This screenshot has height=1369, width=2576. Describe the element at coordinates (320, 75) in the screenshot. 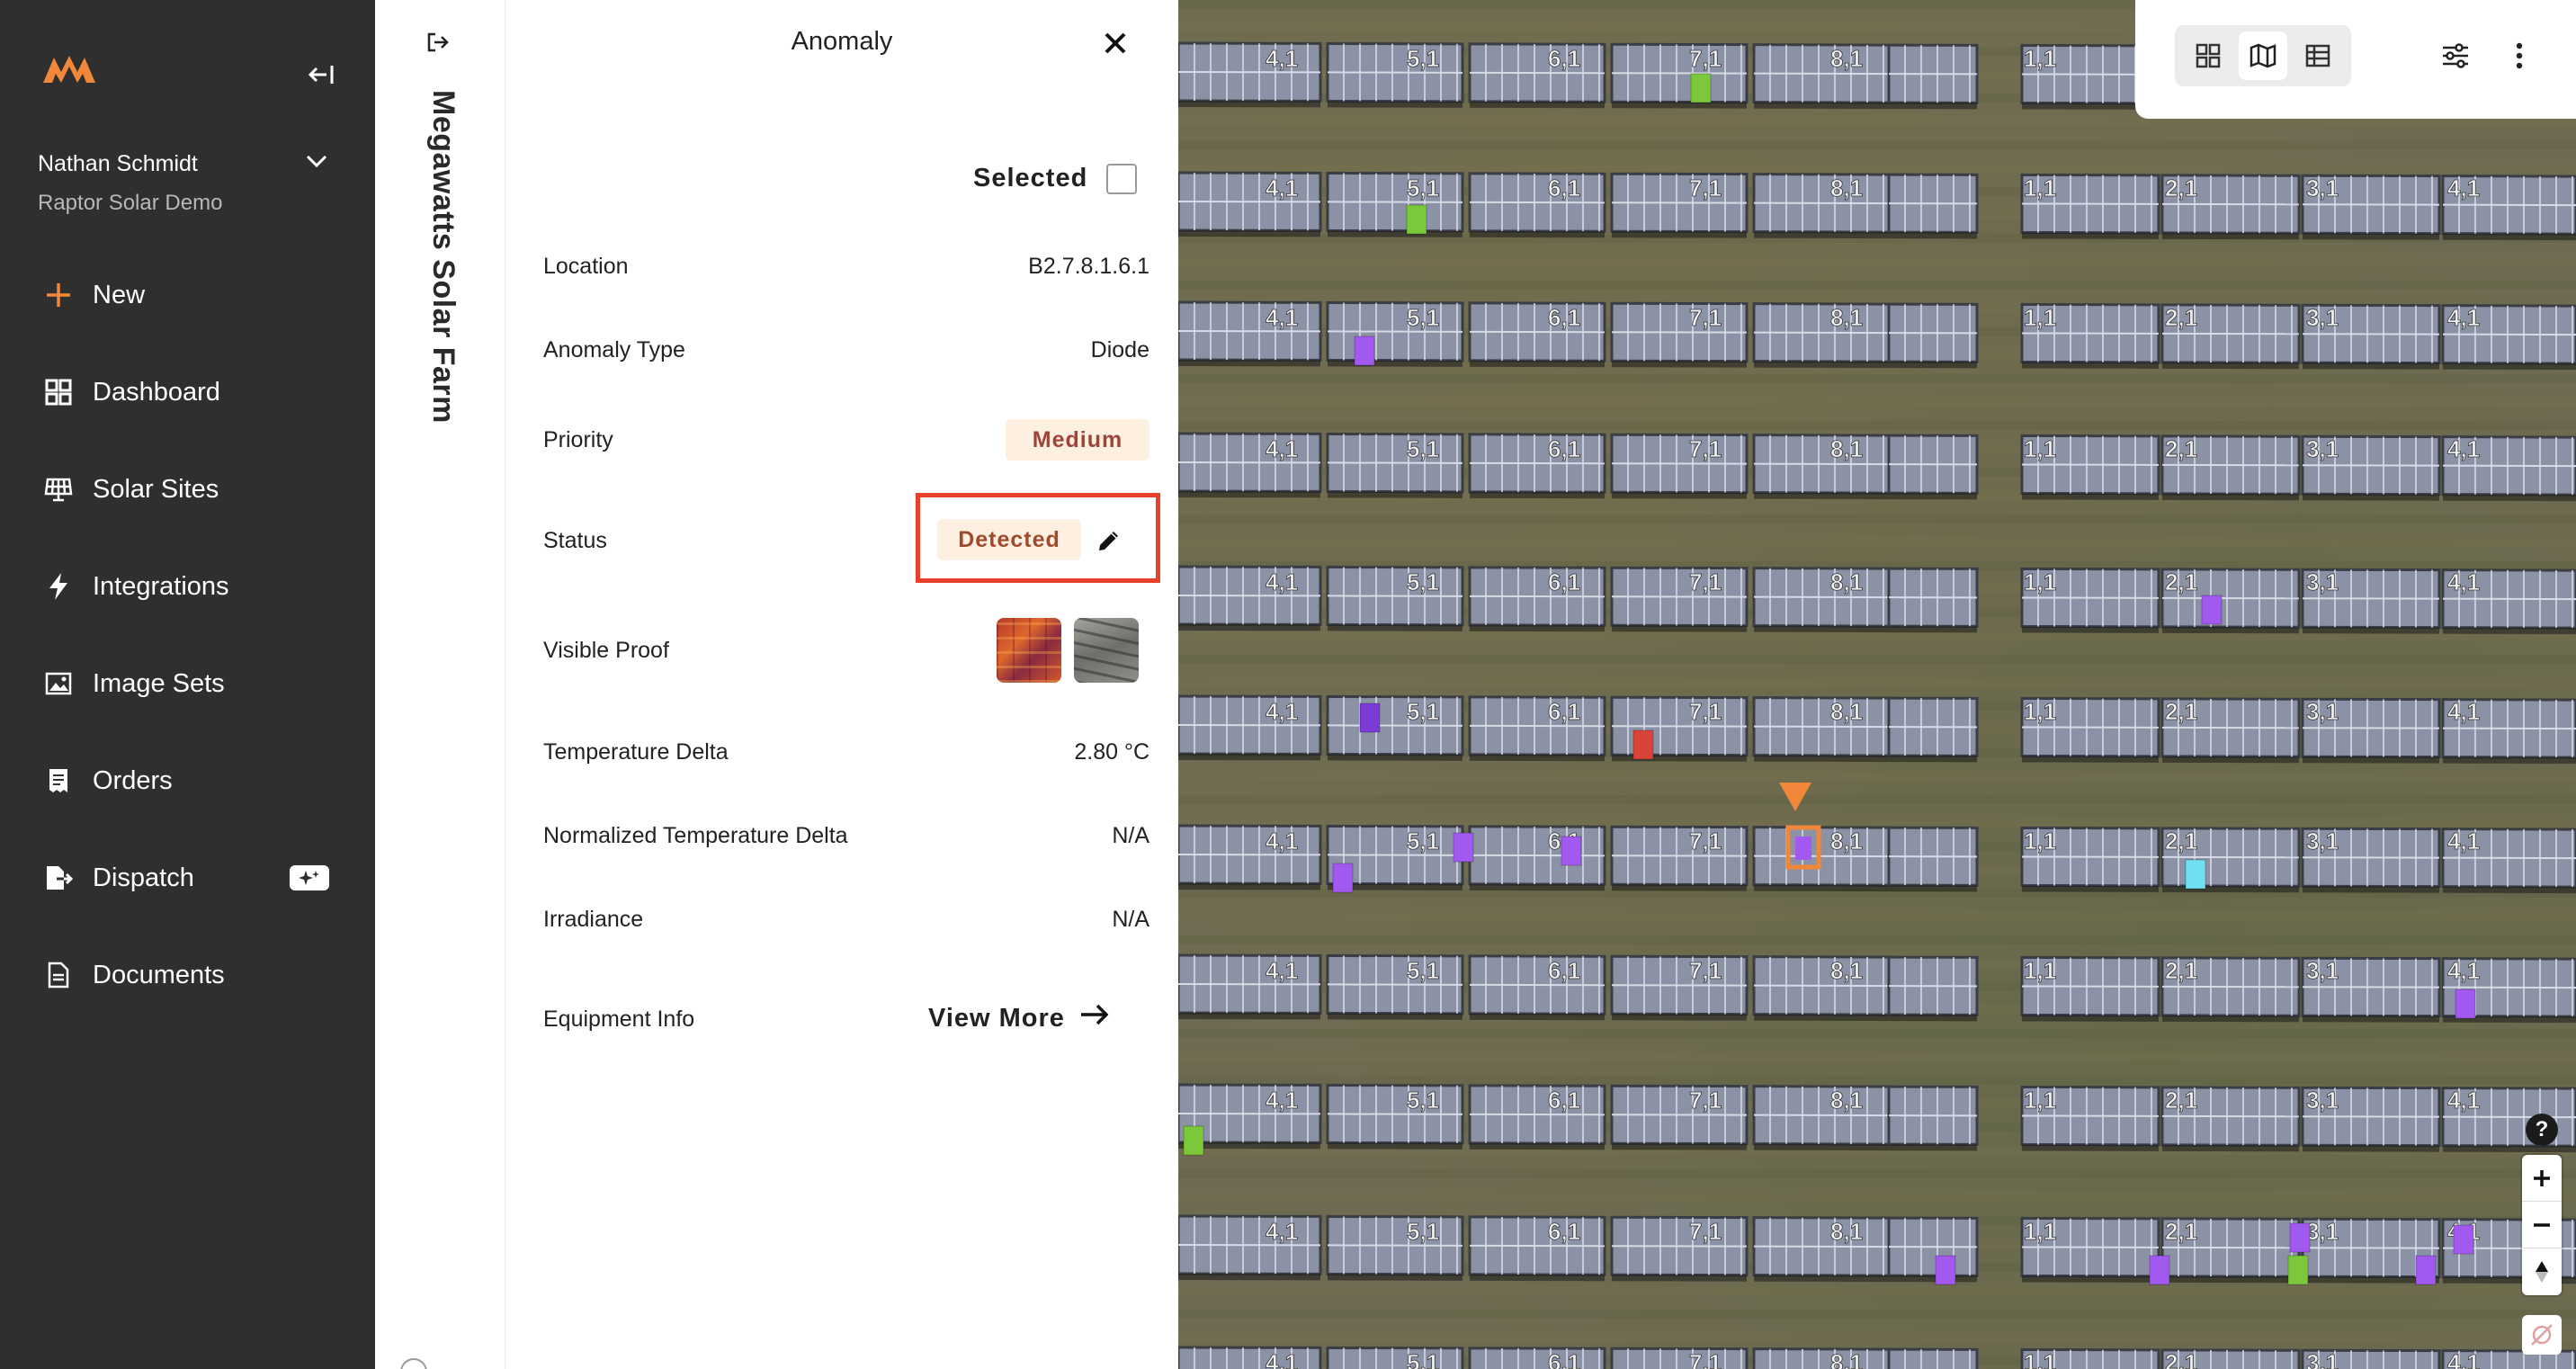

I see `collapse-sidebar-icon` at that location.